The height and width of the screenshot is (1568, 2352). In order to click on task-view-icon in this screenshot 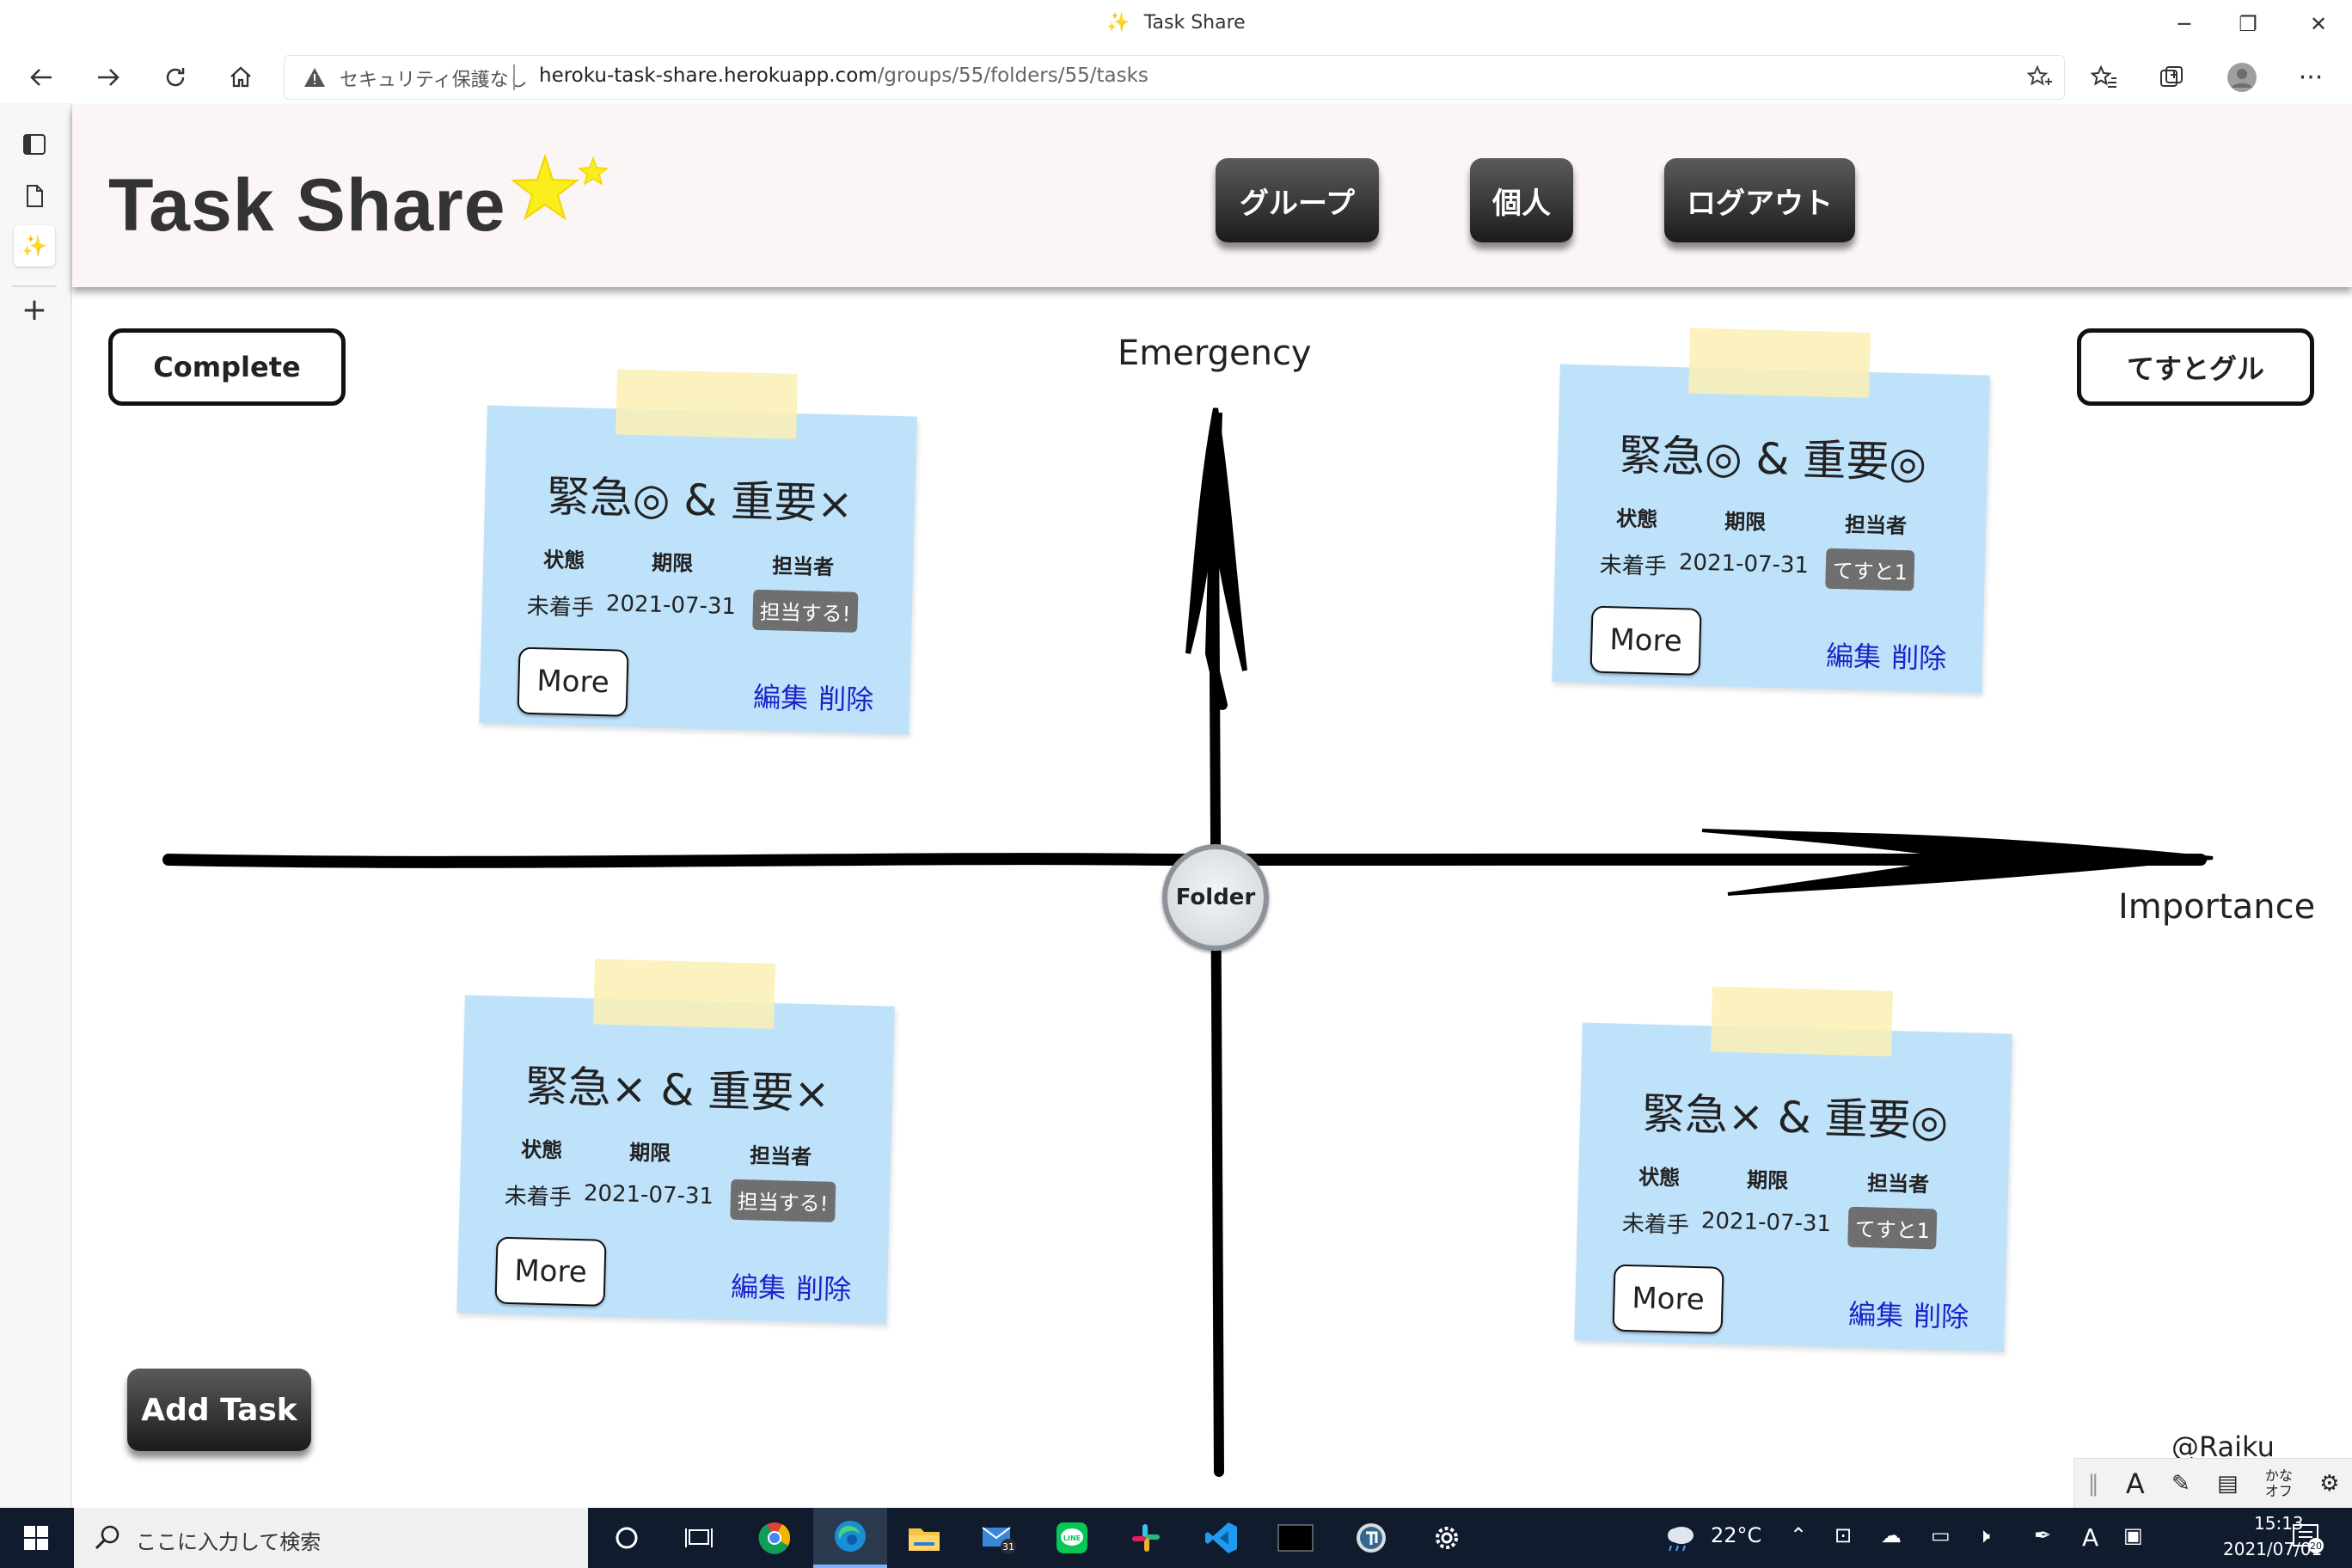, I will do `click(699, 1537)`.